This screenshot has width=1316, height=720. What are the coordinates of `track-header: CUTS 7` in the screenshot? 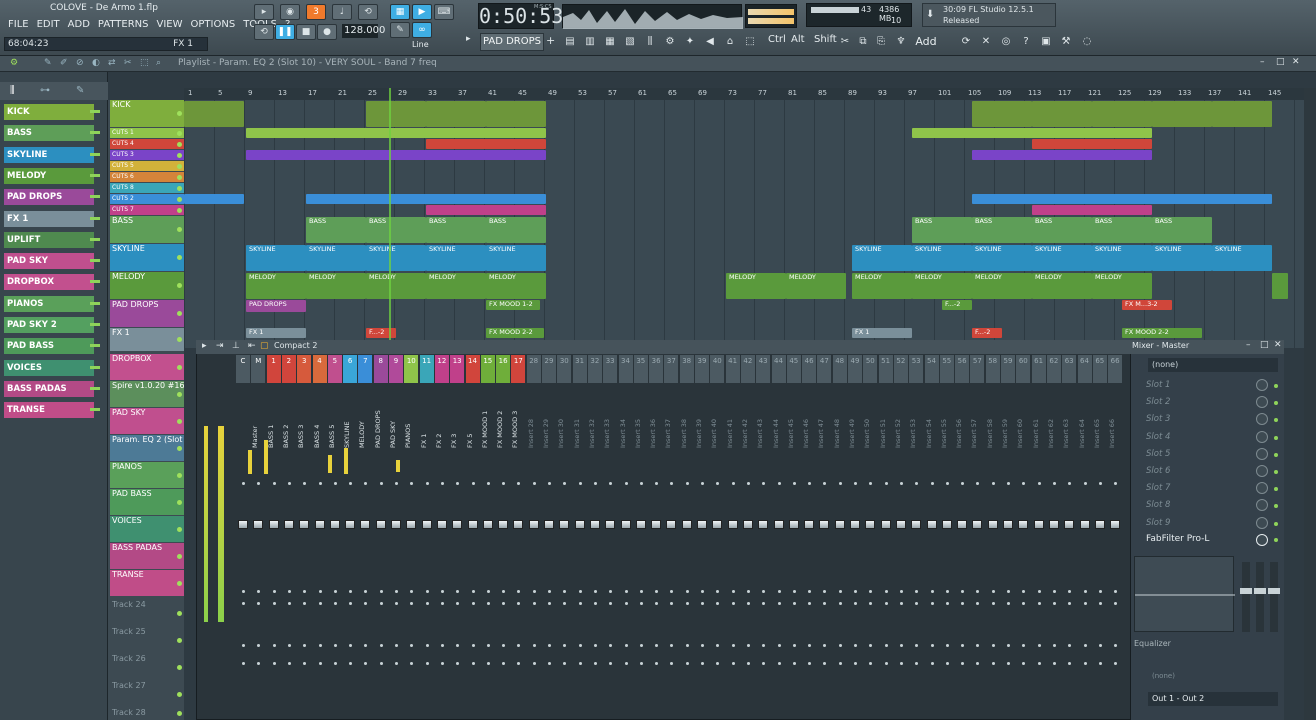 It's located at (147, 210).